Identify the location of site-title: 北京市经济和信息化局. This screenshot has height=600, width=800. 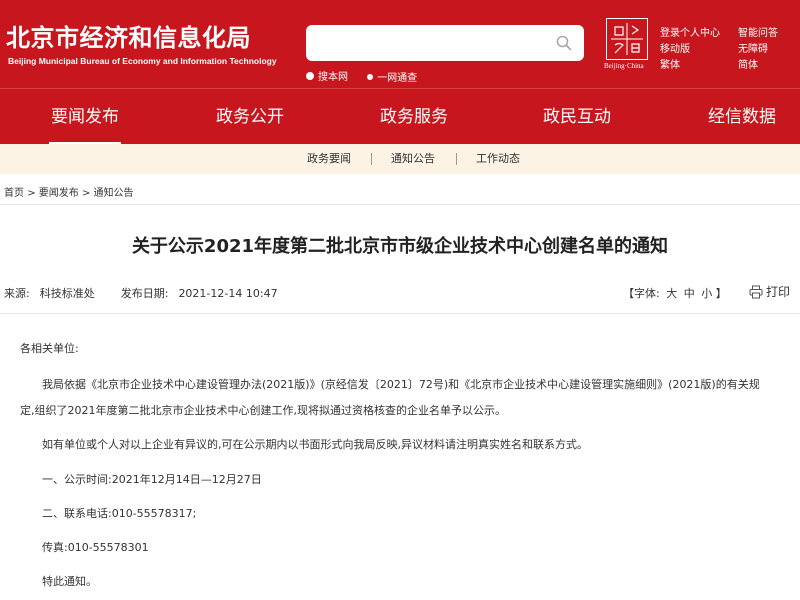
(128, 35).